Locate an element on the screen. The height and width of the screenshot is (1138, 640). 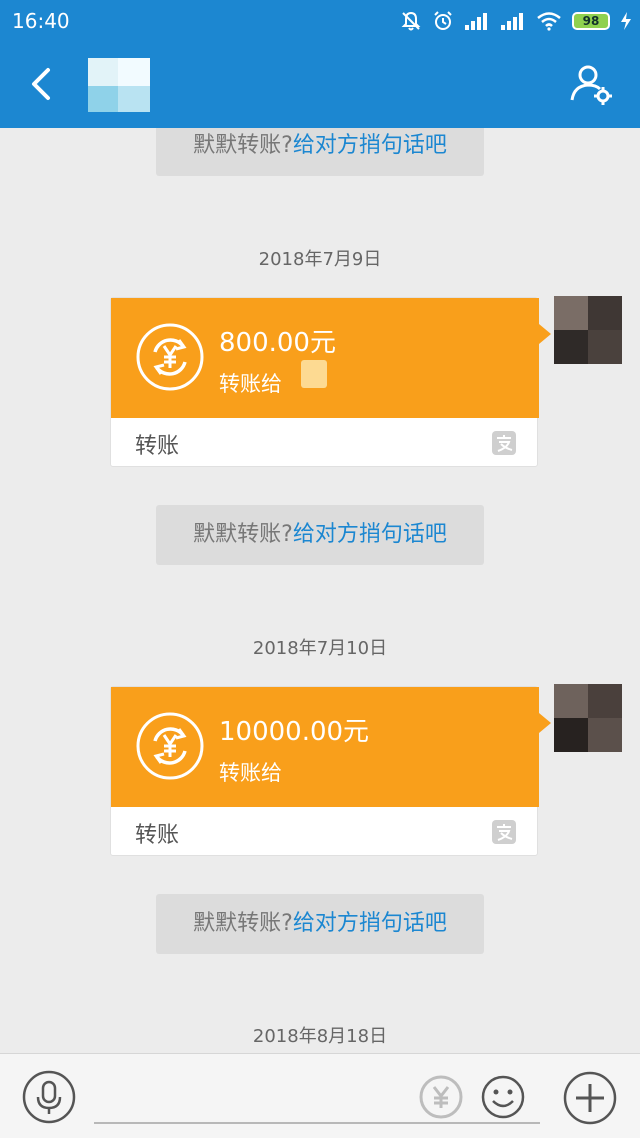
date-label: 2018年7月9日 is located at coordinates (320, 259).